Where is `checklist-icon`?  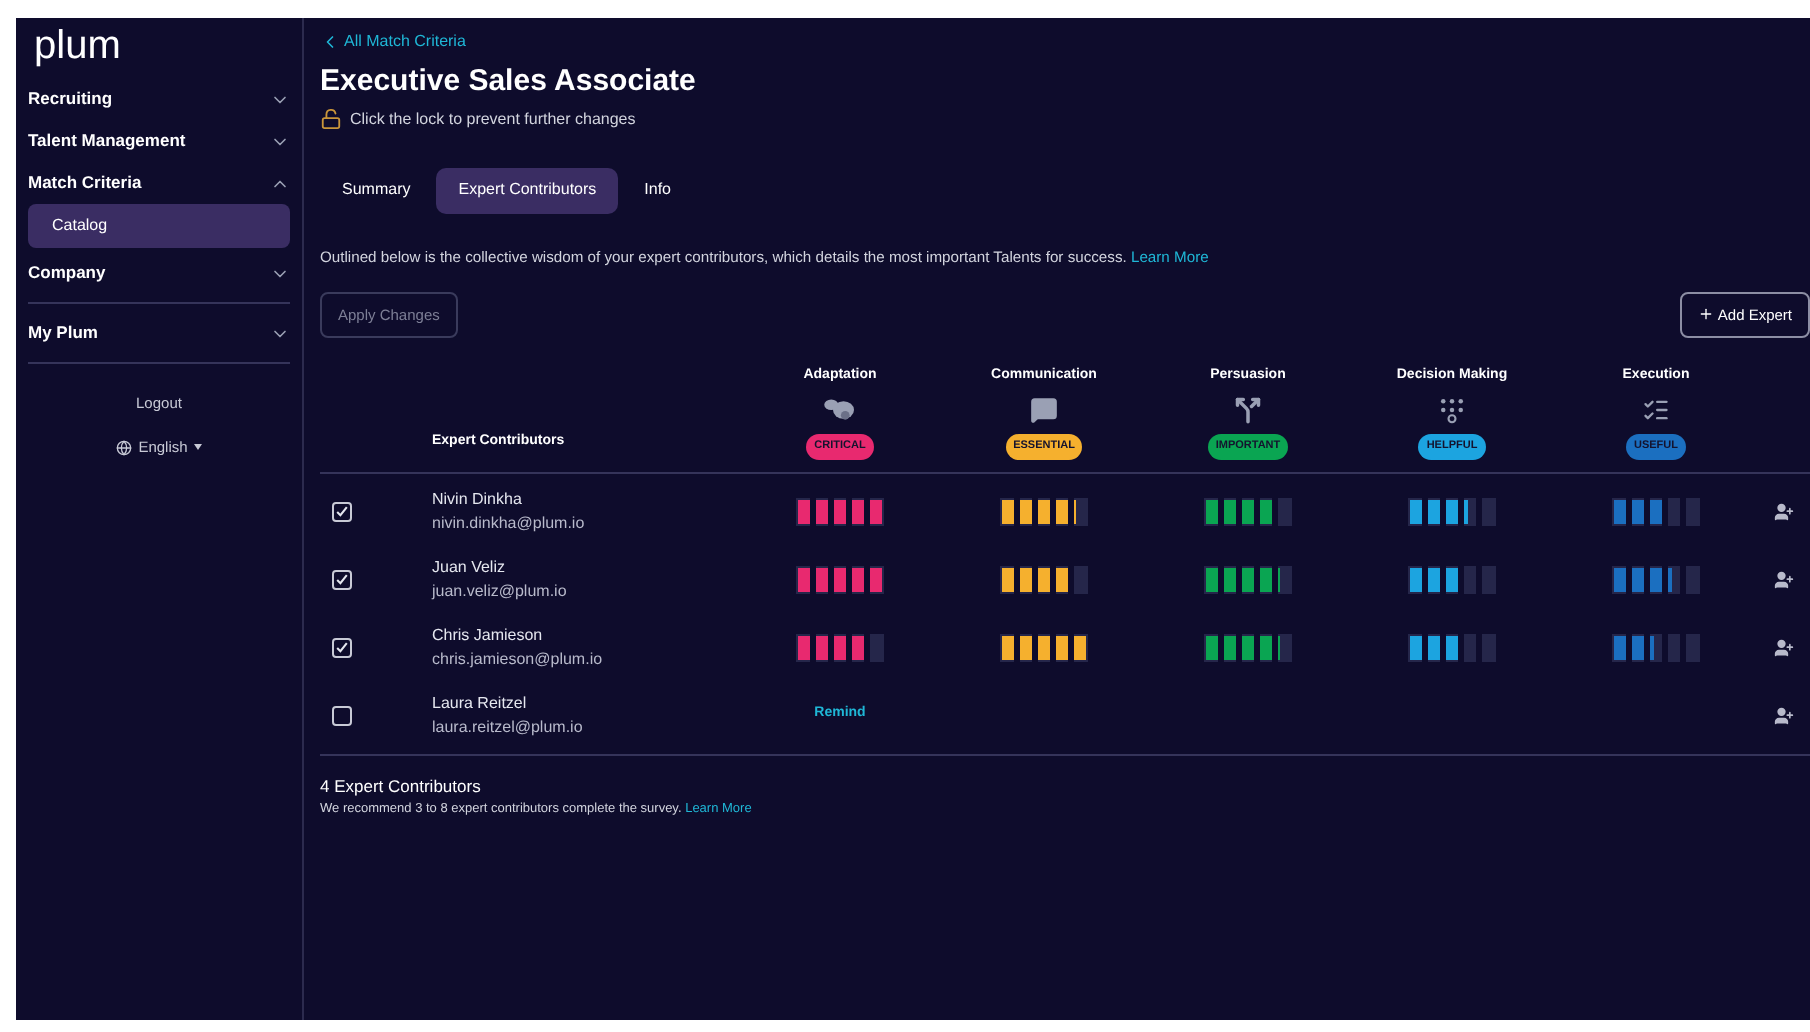
checklist-icon is located at coordinates (1656, 410).